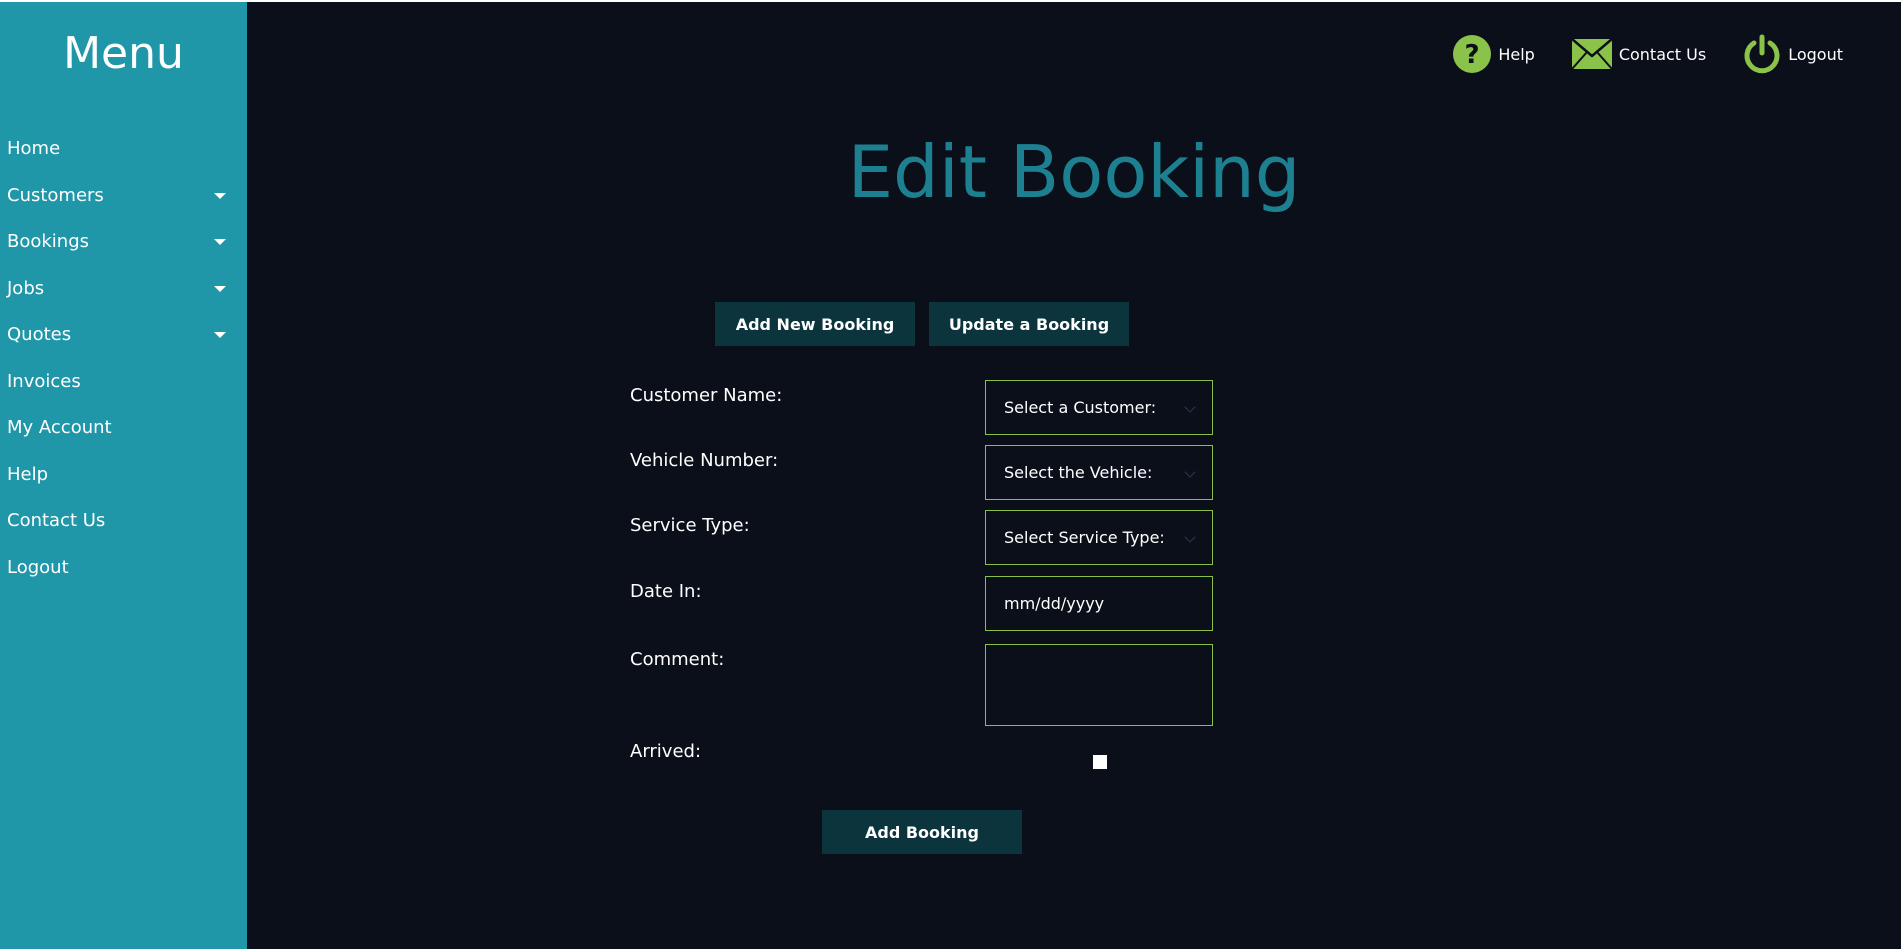  What do you see at coordinates (922, 832) in the screenshot?
I see `add-booking-button: Add Booking` at bounding box center [922, 832].